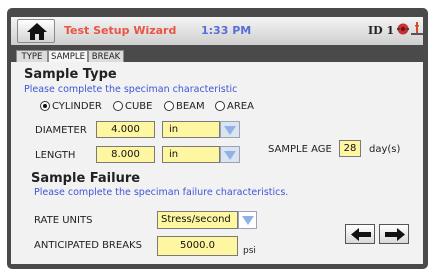 The image size is (433, 274). Describe the element at coordinates (350, 148) in the screenshot. I see `sample-age-input: 28` at that location.